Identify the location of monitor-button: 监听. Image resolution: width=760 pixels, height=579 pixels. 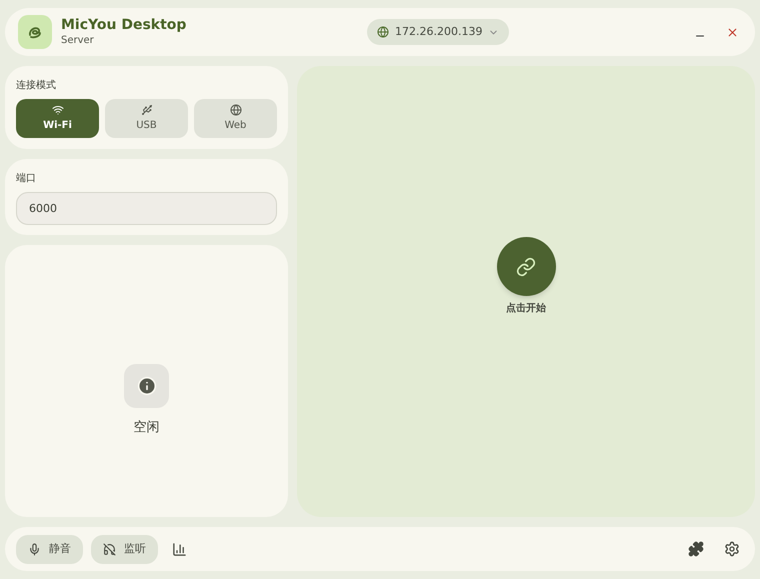
(124, 549).